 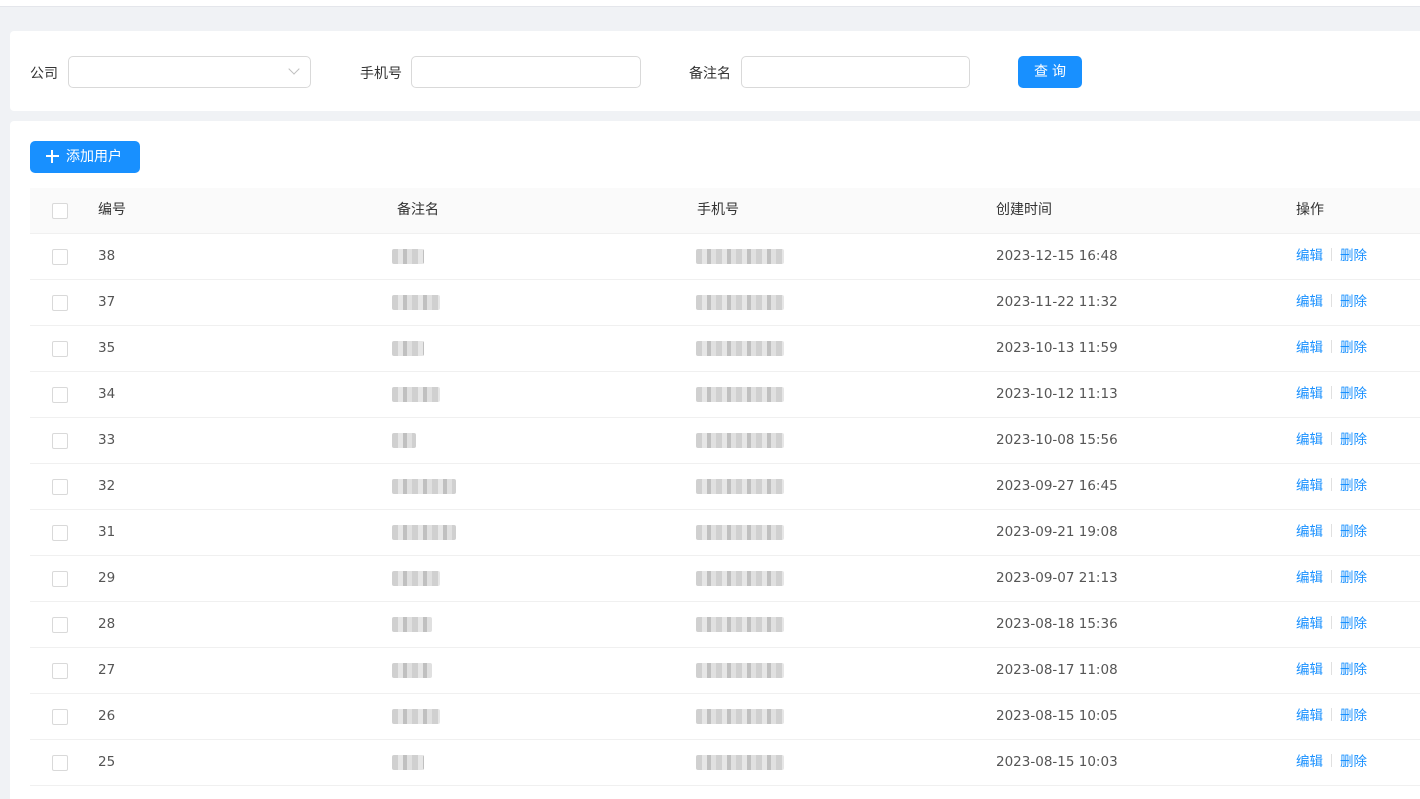 I want to click on table-row: 34 2023-10-12 11:13 编辑 删除, so click(x=725, y=395).